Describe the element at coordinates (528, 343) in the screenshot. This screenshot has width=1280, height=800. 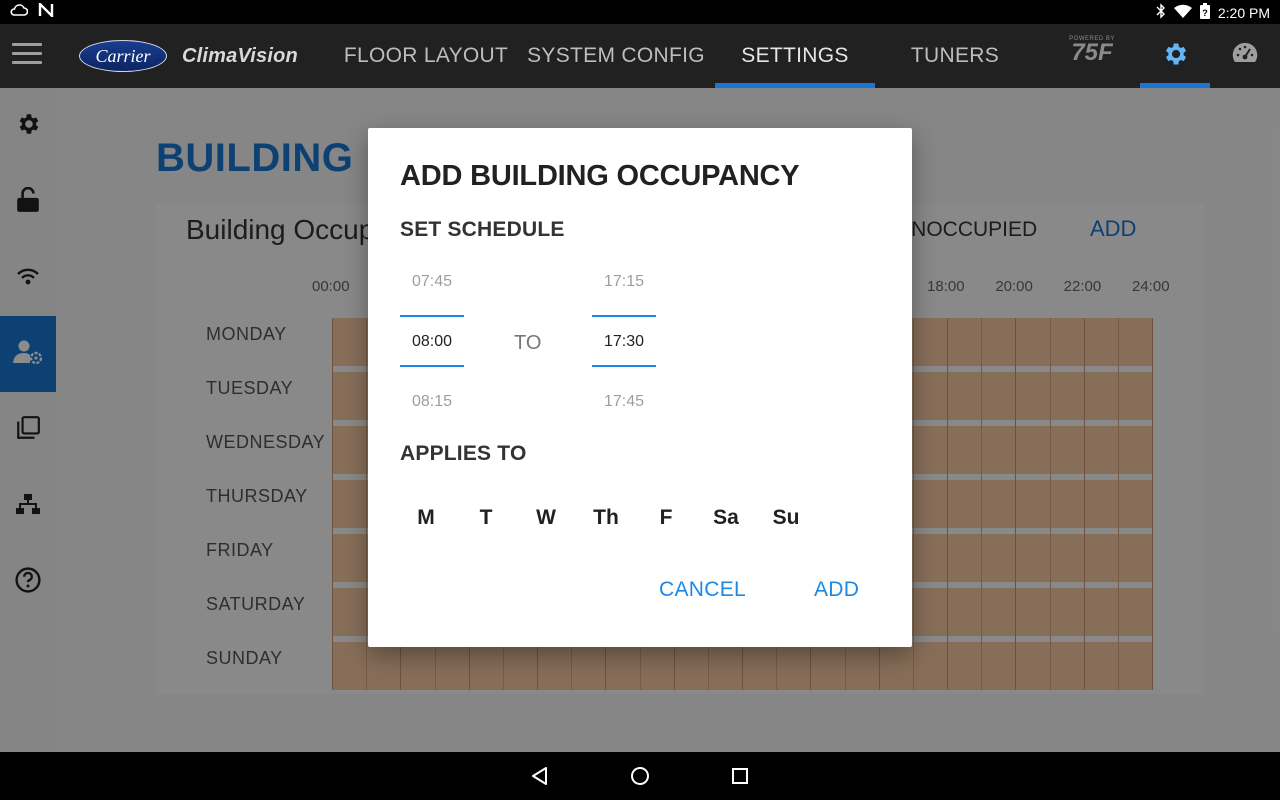
I see `to-label: TO` at that location.